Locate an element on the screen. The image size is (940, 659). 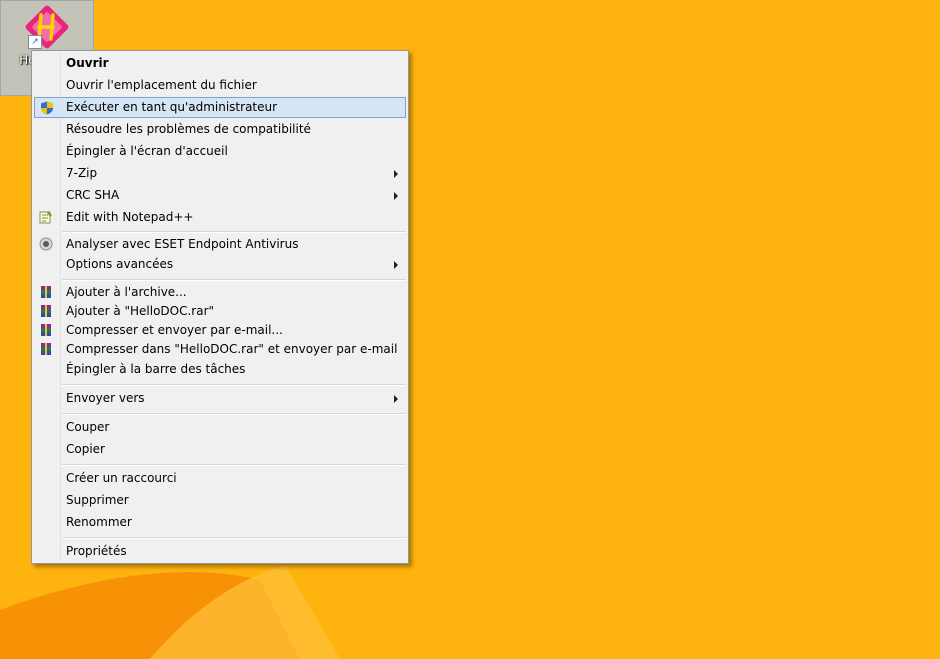
menu-item-cut: Couper is located at coordinates (220, 427).